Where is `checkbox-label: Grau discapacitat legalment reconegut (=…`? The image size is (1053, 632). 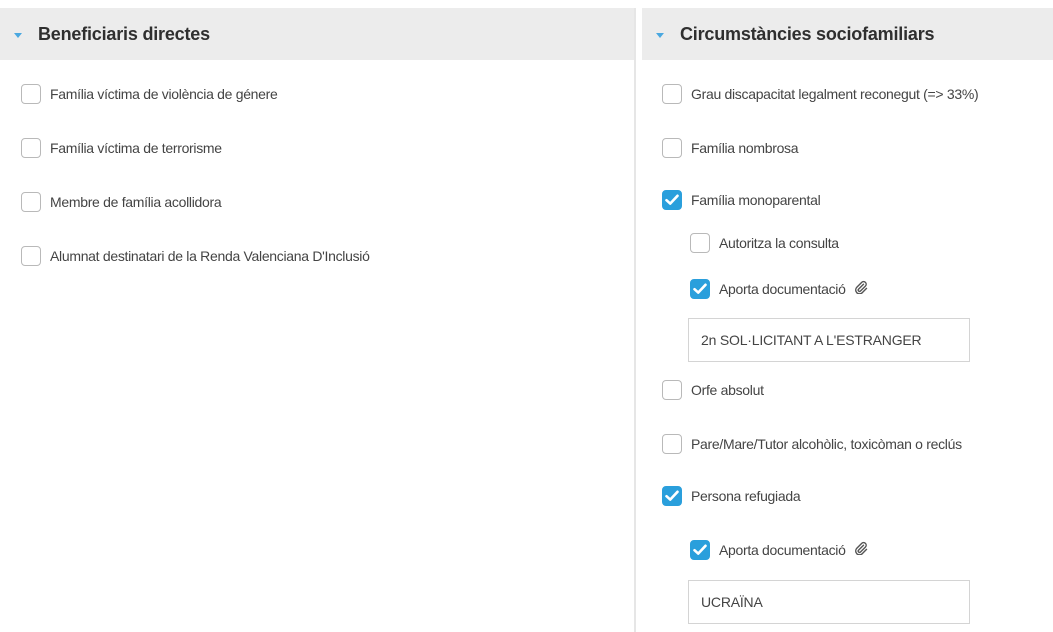 checkbox-label: Grau discapacitat legalment reconegut (=… is located at coordinates (835, 94).